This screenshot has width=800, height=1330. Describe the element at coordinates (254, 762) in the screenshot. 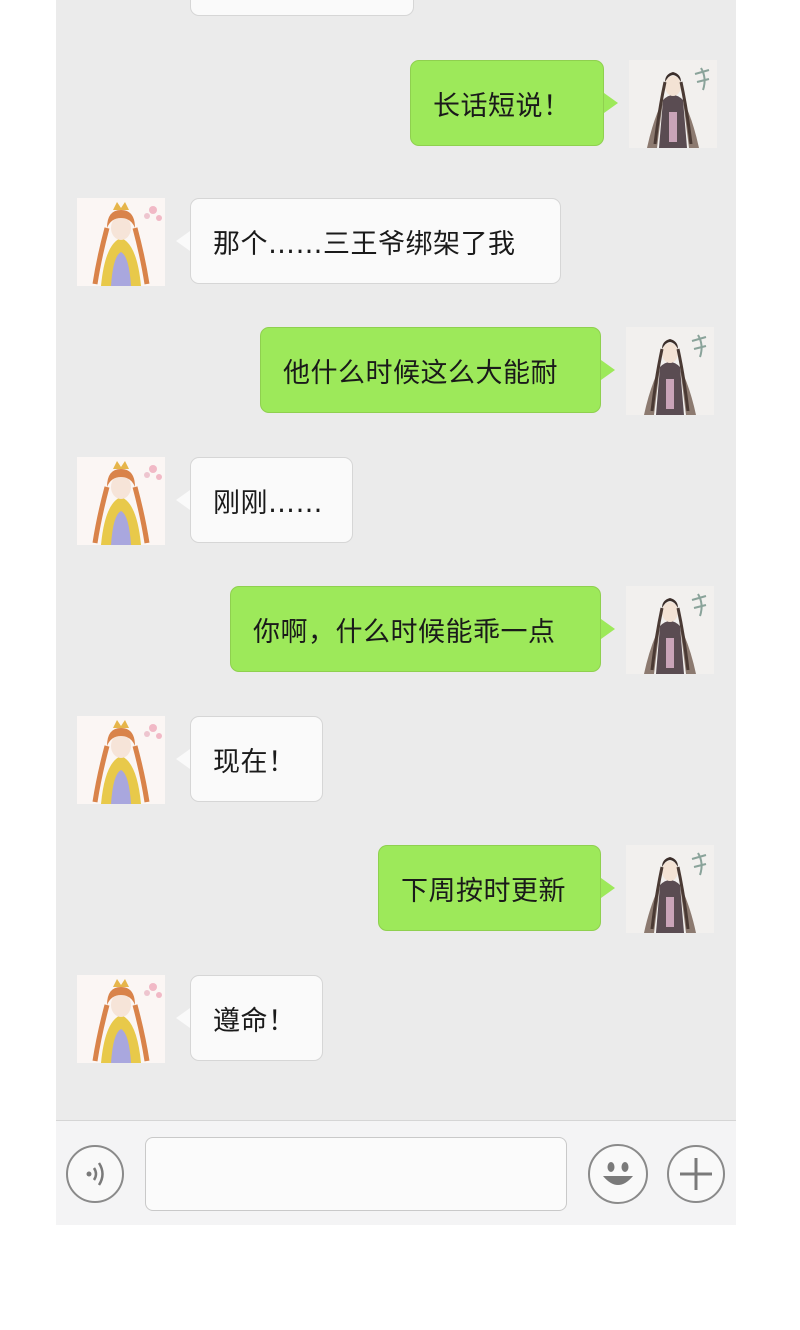

I see `message-text: 现在！` at that location.